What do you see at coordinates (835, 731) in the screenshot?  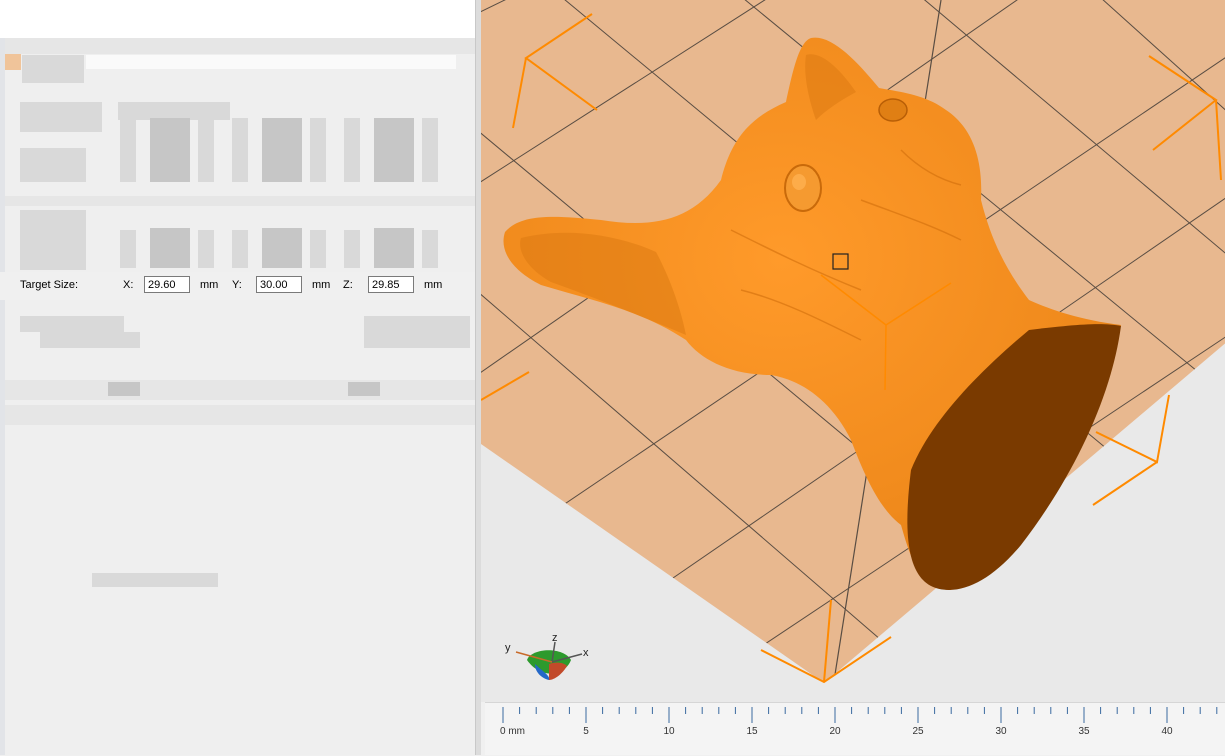 I see `ruler-tick-label: 20` at bounding box center [835, 731].